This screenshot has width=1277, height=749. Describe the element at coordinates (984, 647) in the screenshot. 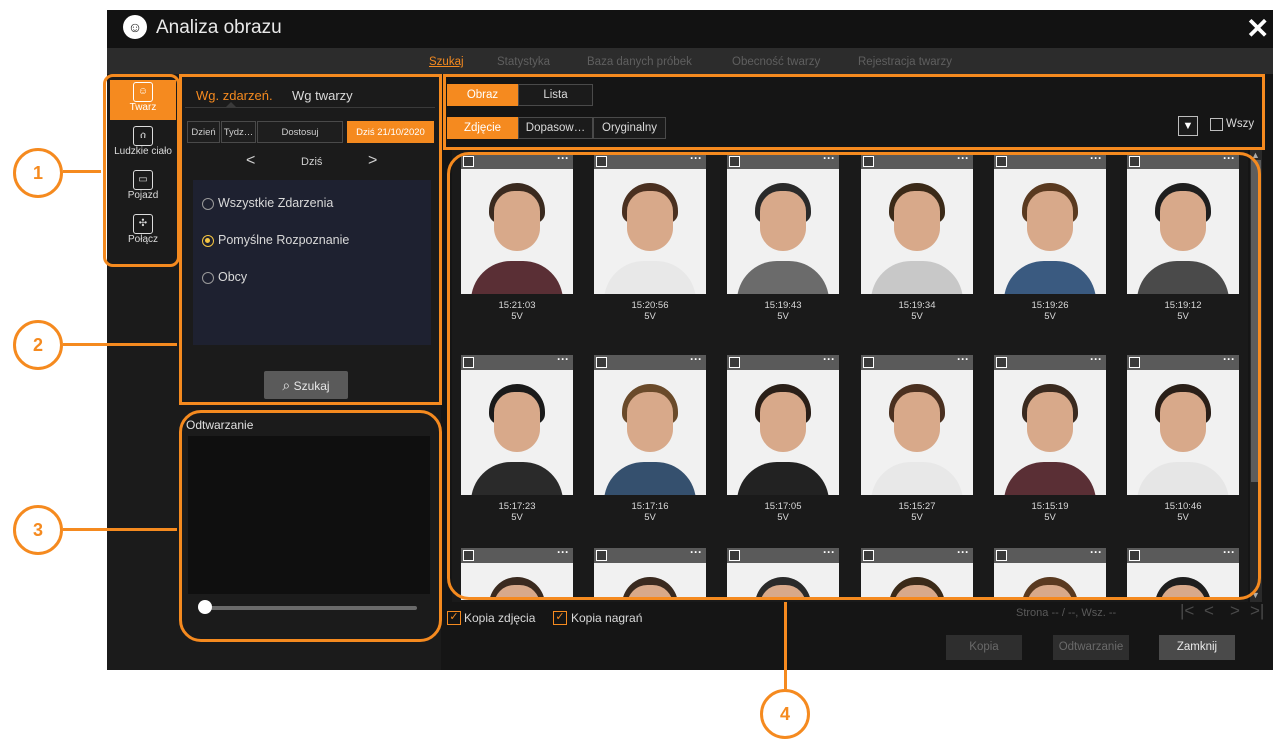

I see `copy-button: Kopia` at that location.